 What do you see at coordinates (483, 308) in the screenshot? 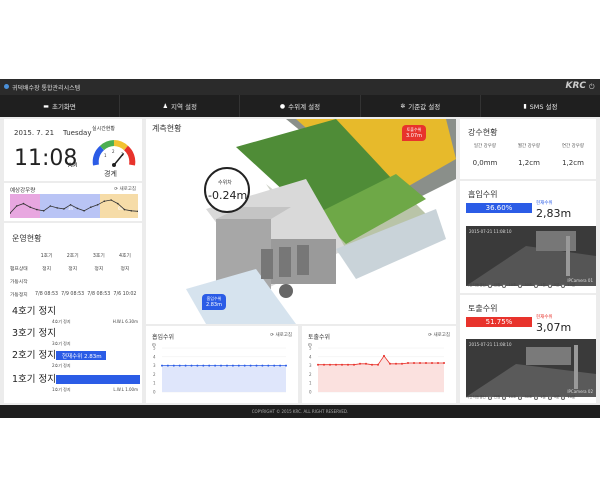
I see `outflow-level-title: 토출수위` at bounding box center [483, 308].